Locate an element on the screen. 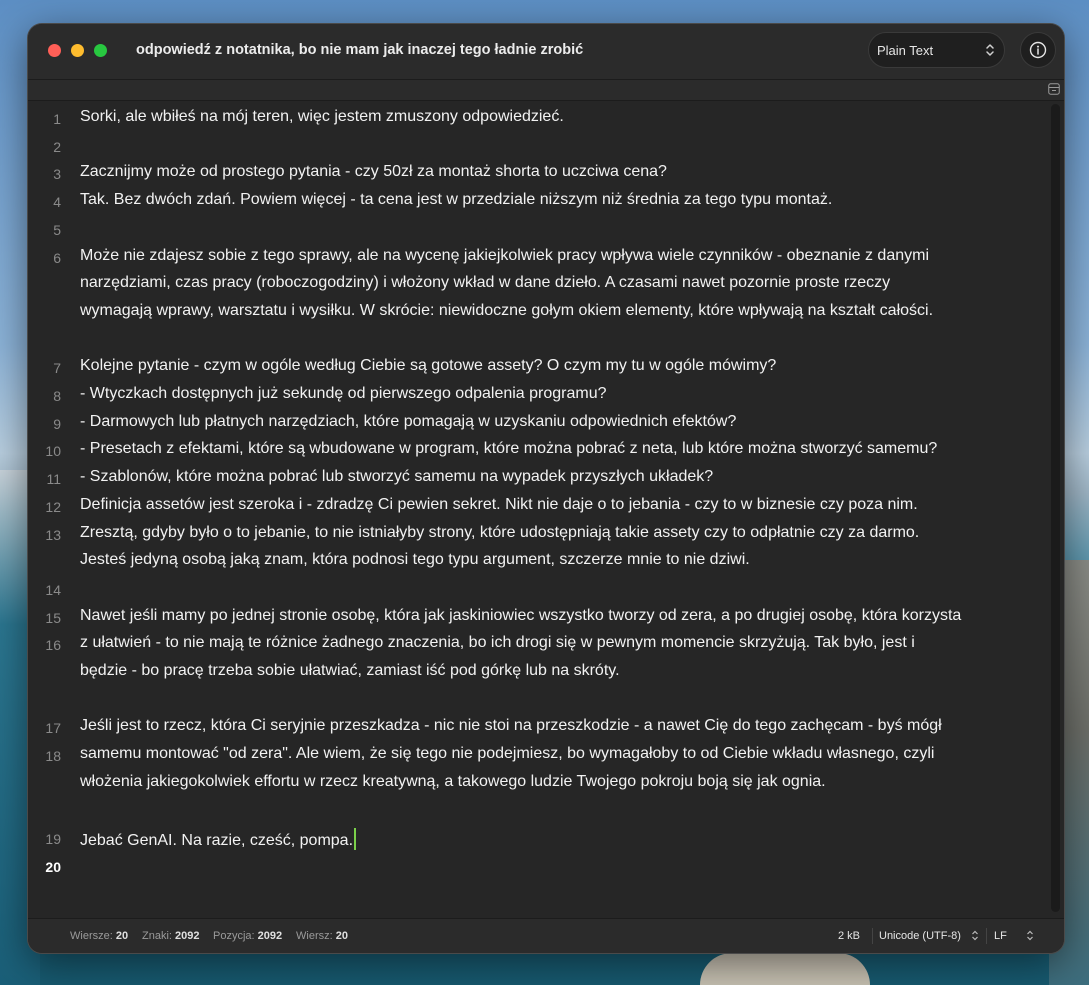 Image resolution: width=1089 pixels, height=985 pixels. vertical-scrollbar is located at coordinates (1055, 508).